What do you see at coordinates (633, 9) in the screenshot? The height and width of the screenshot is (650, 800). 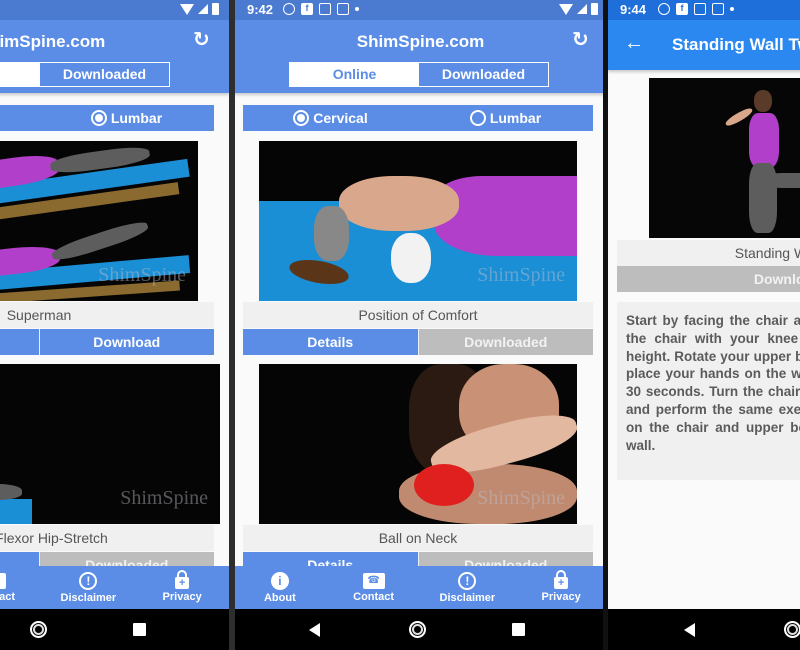 I see `status-time: 9:44` at bounding box center [633, 9].